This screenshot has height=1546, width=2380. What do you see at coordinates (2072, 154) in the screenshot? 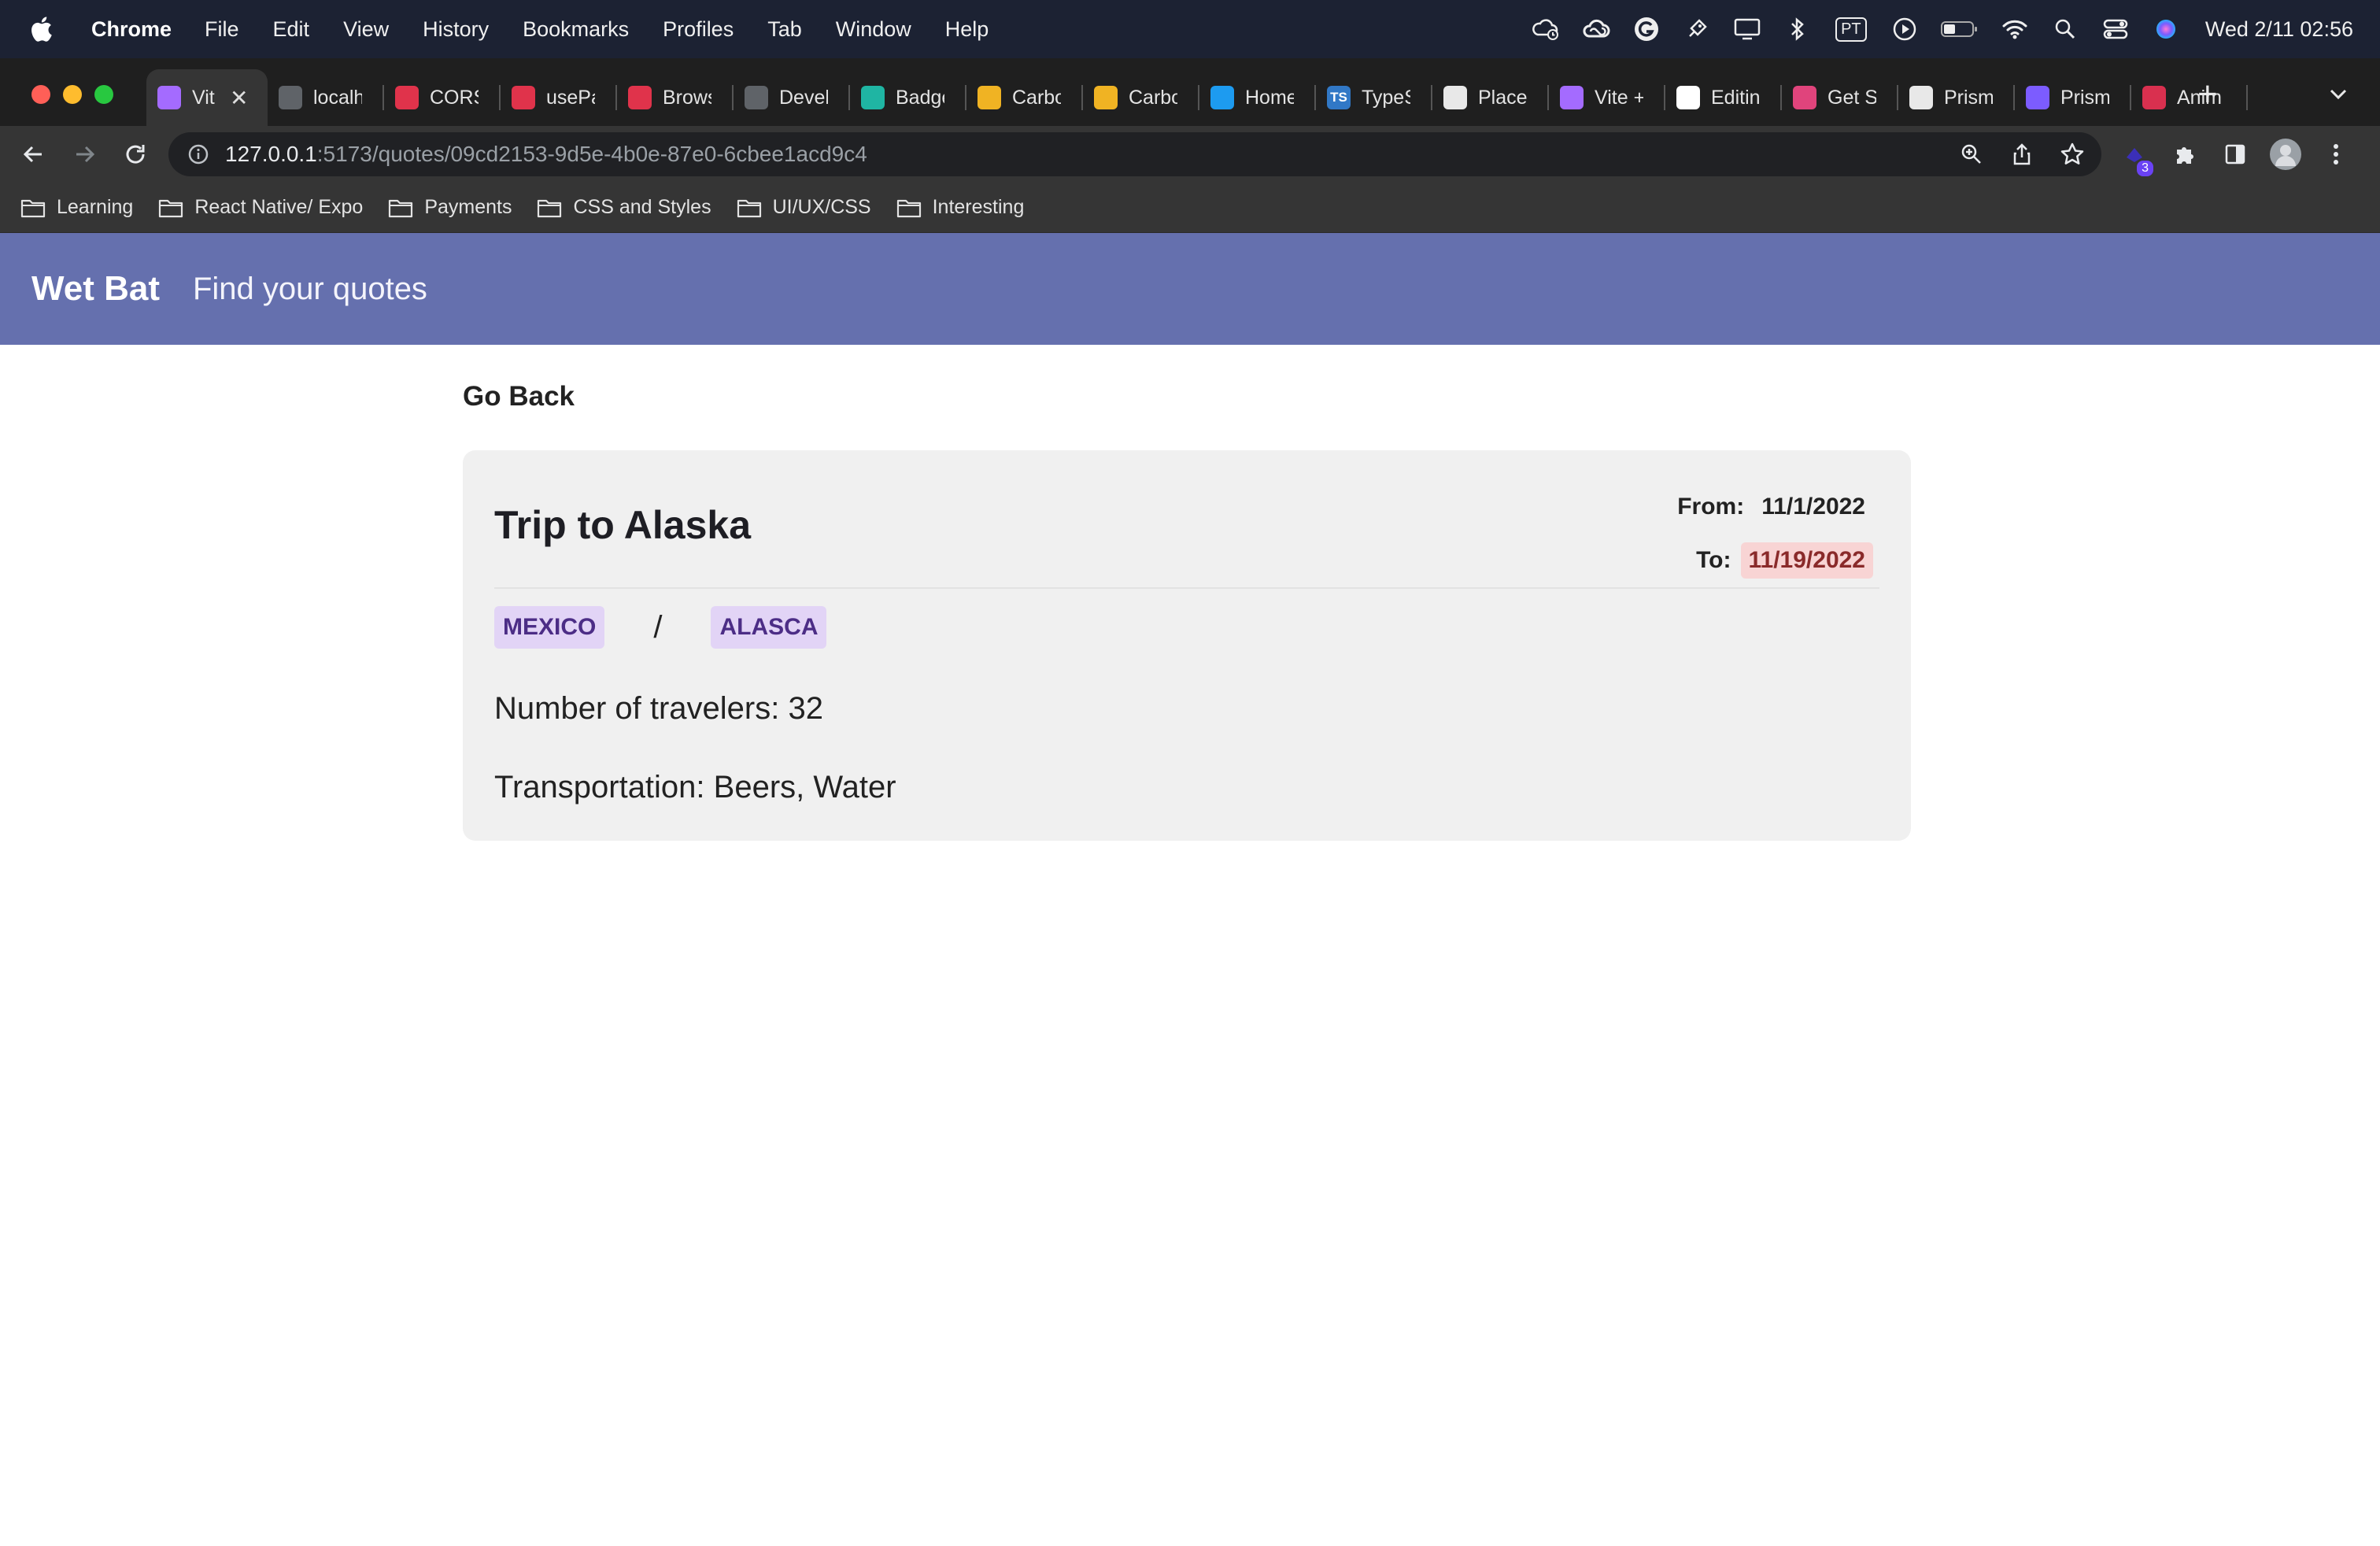
I see `bookmark-star-icon` at bounding box center [2072, 154].